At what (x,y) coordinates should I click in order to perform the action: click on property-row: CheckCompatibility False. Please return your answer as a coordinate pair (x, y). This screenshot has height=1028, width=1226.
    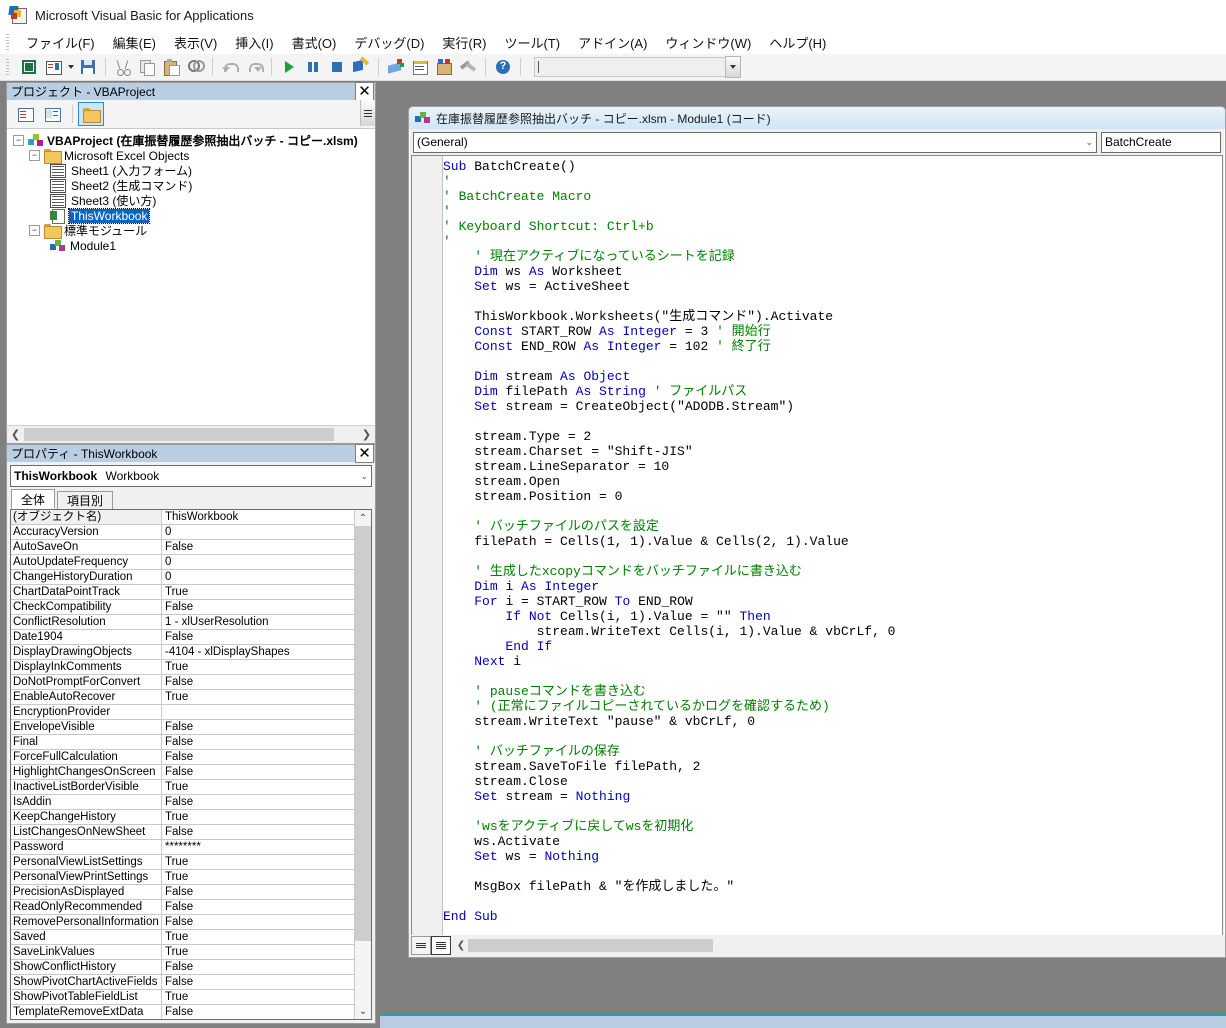
    Looking at the image, I should click on (182, 607).